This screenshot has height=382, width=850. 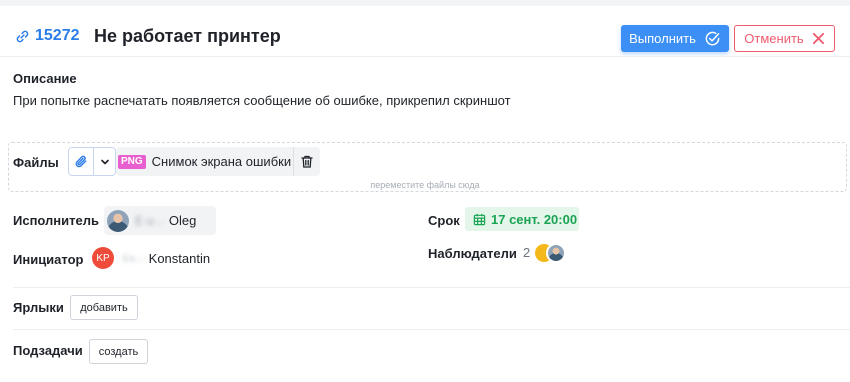 I want to click on file-chip: PNG Снимок экрана ошибки, so click(x=218, y=161).